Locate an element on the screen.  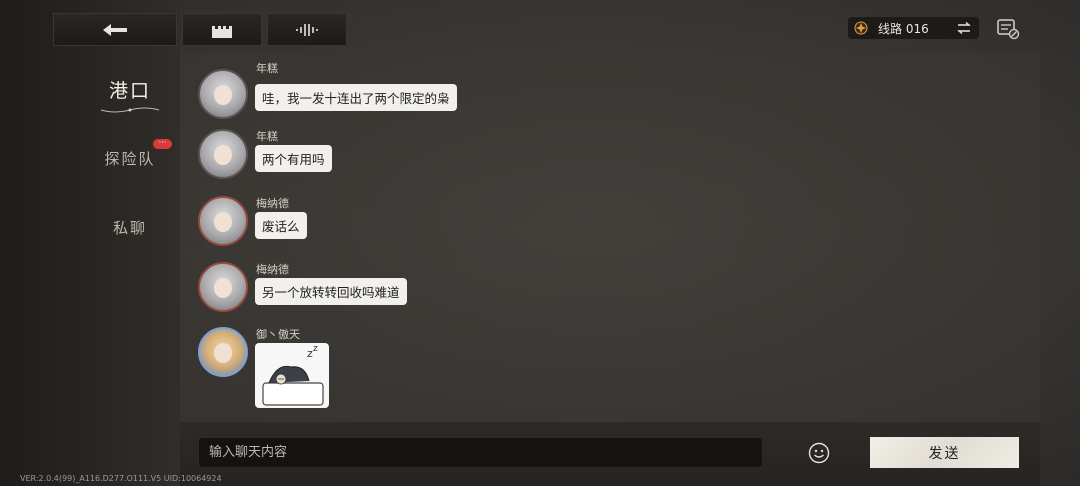
ornament-icon is located at coordinates (130, 110).